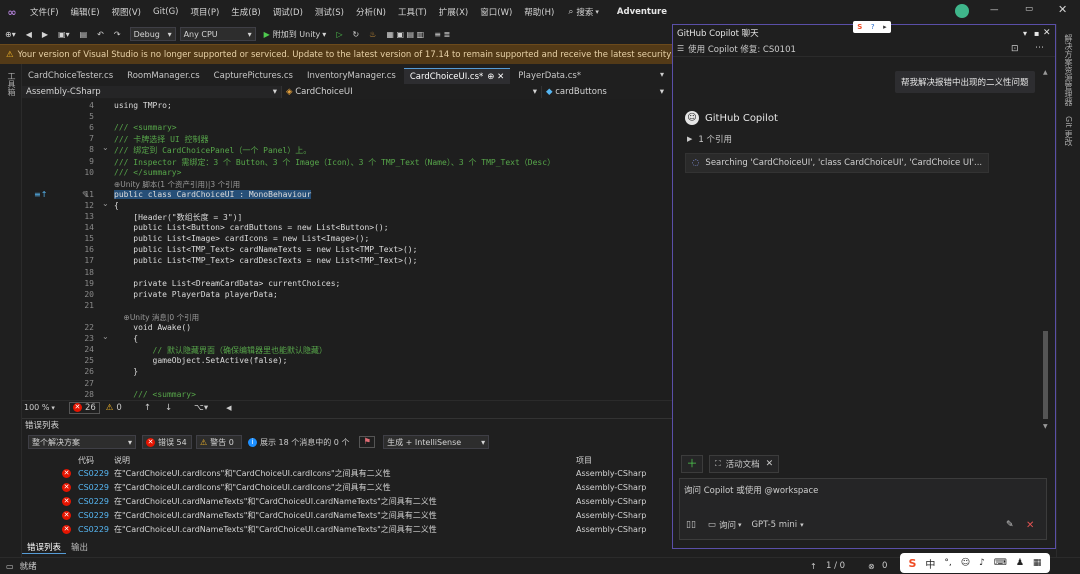  Describe the element at coordinates (70, 76) in the screenshot. I see `tab-cardchoicetester-cs: CardChoiceTester.cs` at that location.